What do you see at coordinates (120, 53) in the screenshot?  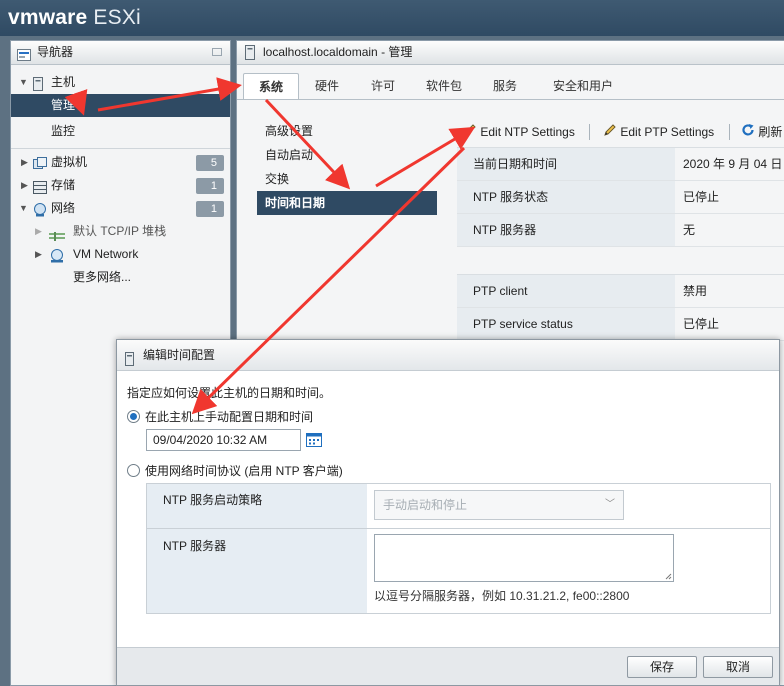 I see `navigator-header: 导航器` at bounding box center [120, 53].